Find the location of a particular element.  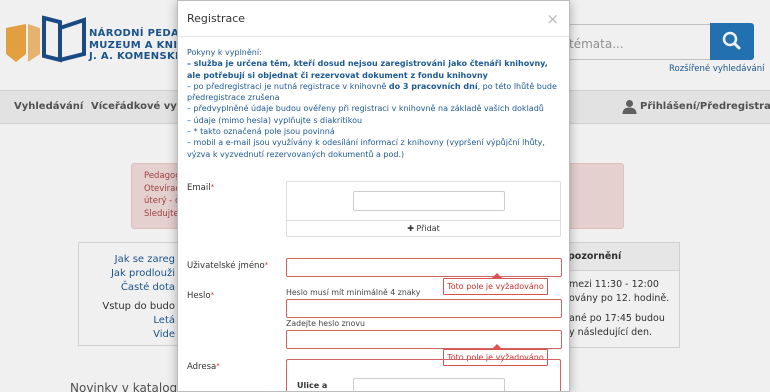

address-label: Adresa* is located at coordinates (203, 367).